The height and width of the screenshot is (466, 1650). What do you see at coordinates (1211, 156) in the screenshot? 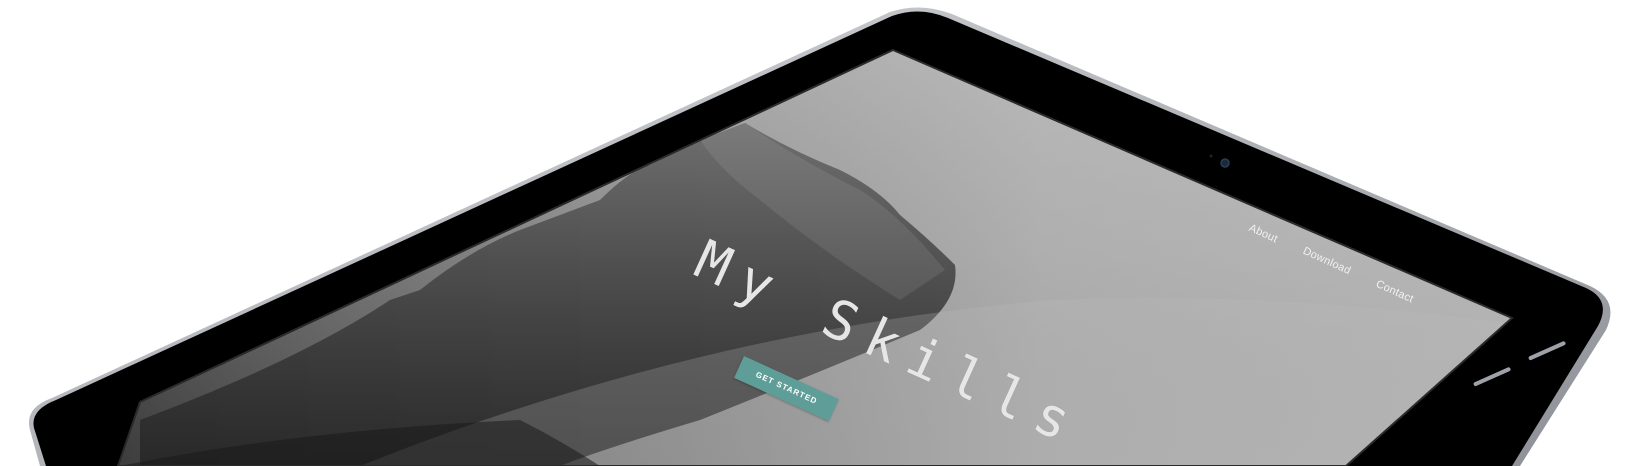
I see `sensor-dot` at bounding box center [1211, 156].